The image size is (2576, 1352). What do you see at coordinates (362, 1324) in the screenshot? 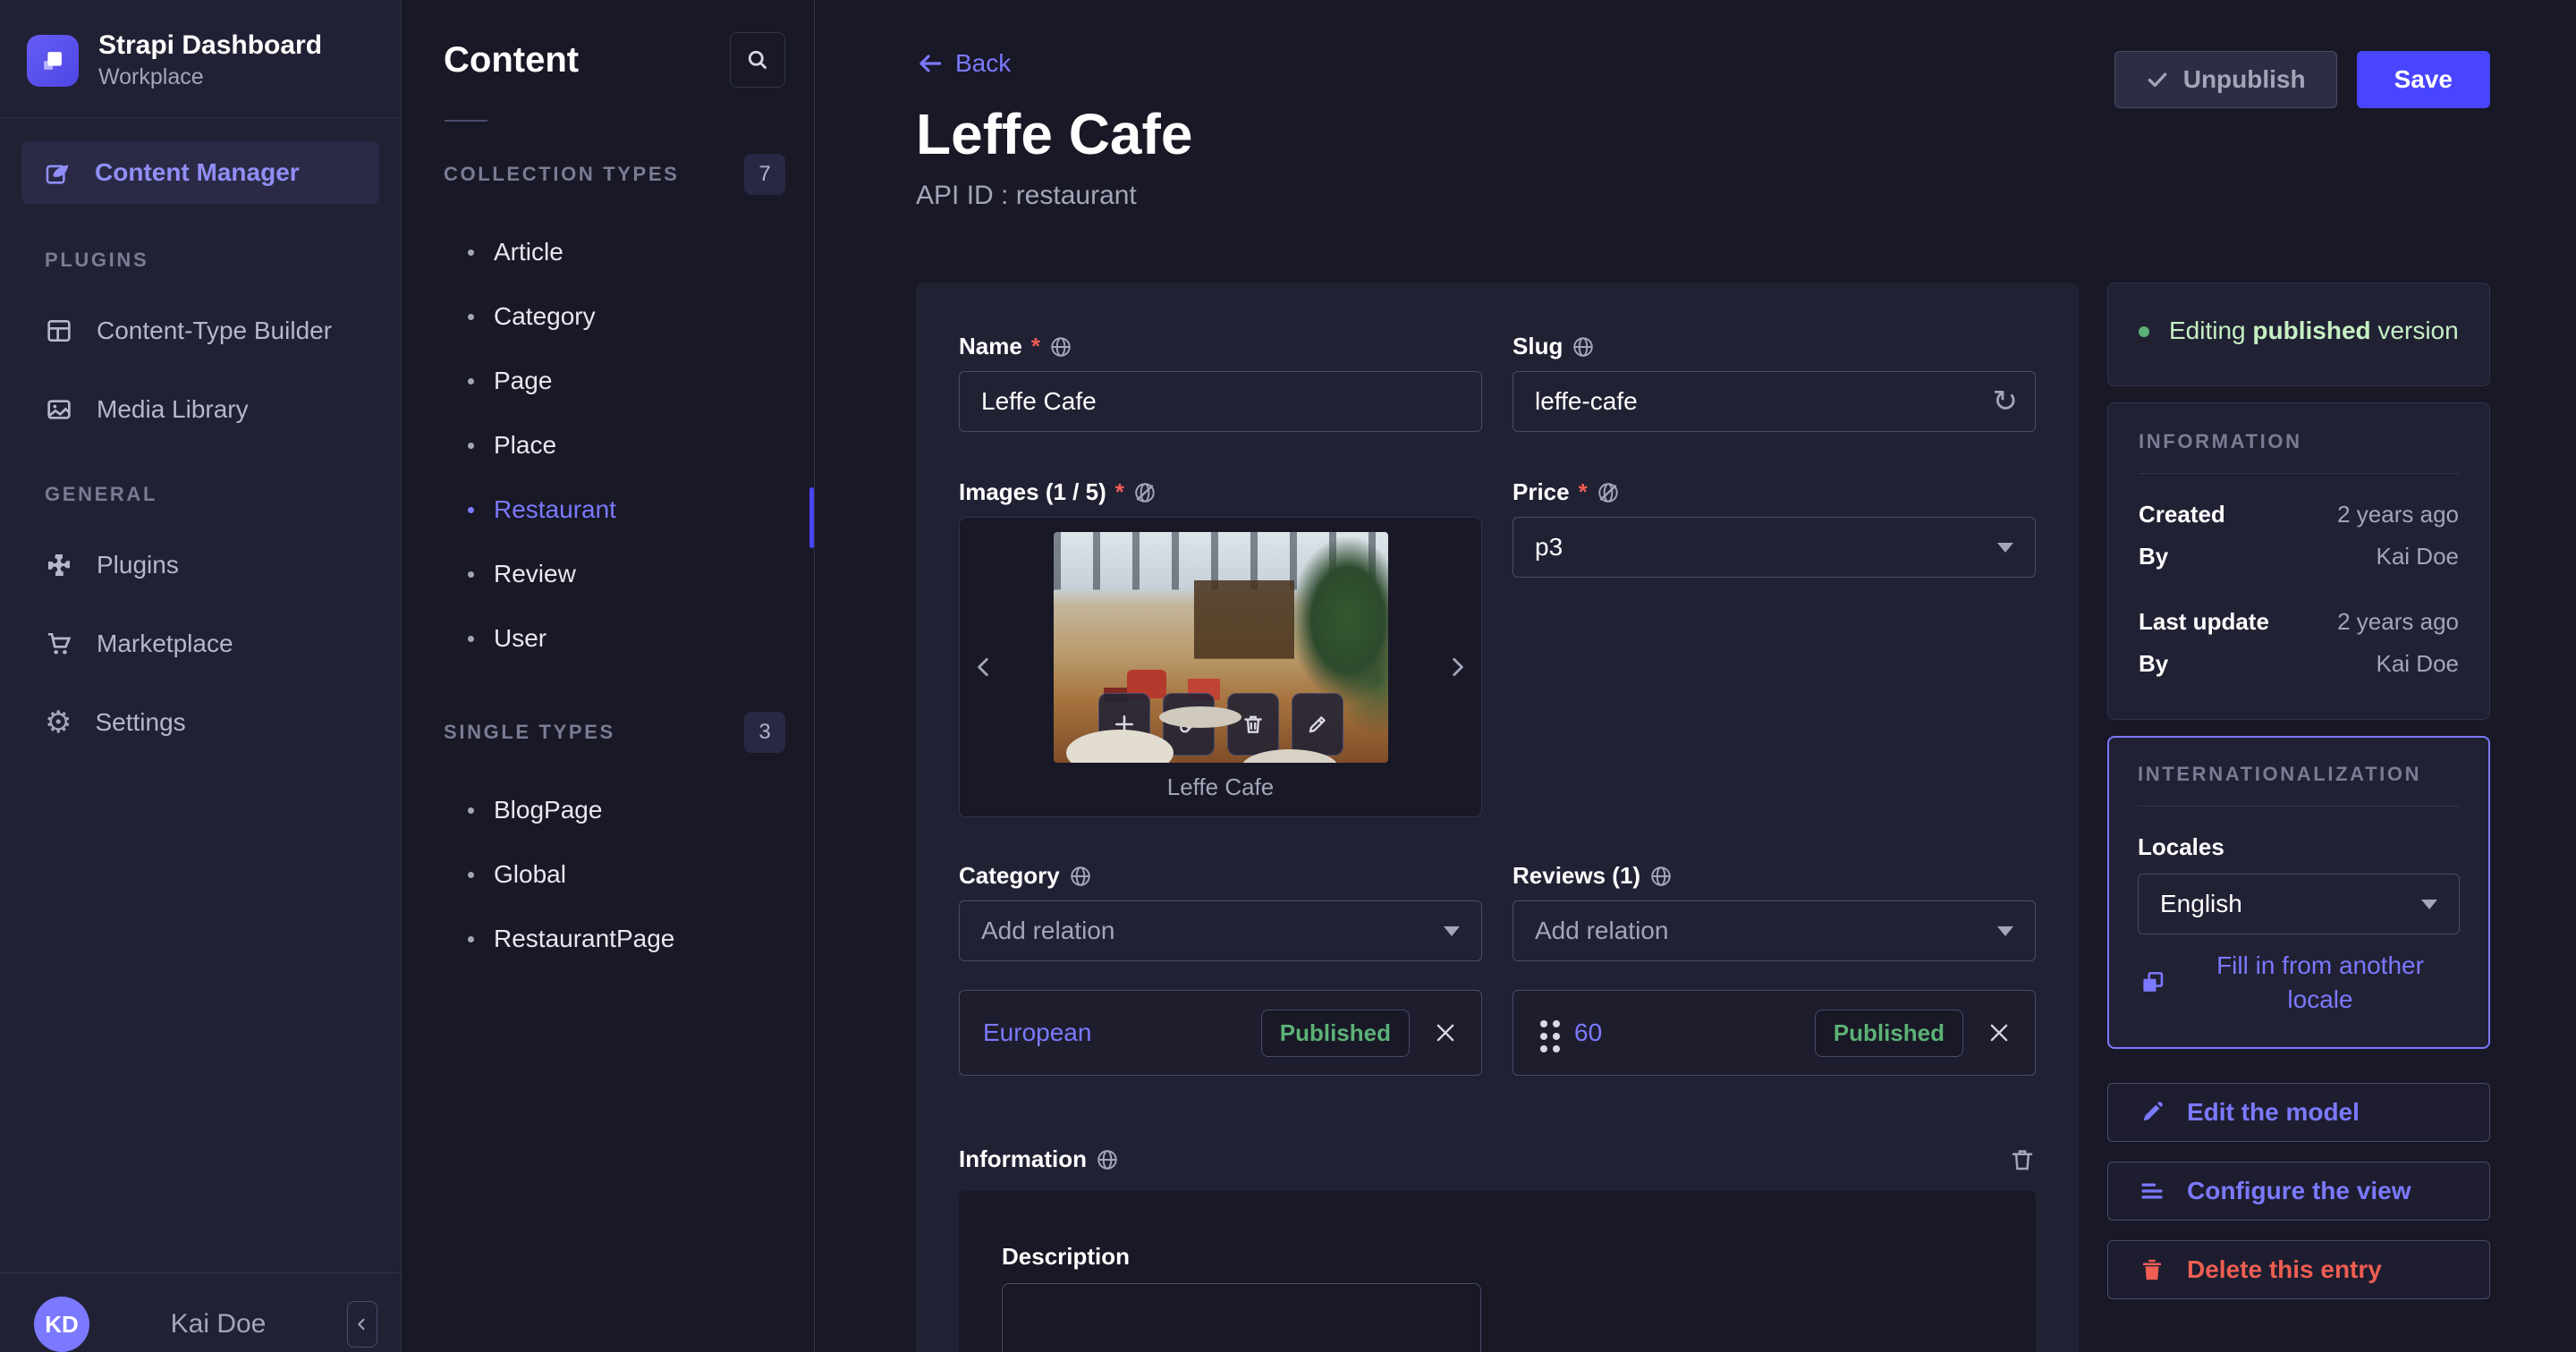
I see `collapse-sidebar-button` at bounding box center [362, 1324].